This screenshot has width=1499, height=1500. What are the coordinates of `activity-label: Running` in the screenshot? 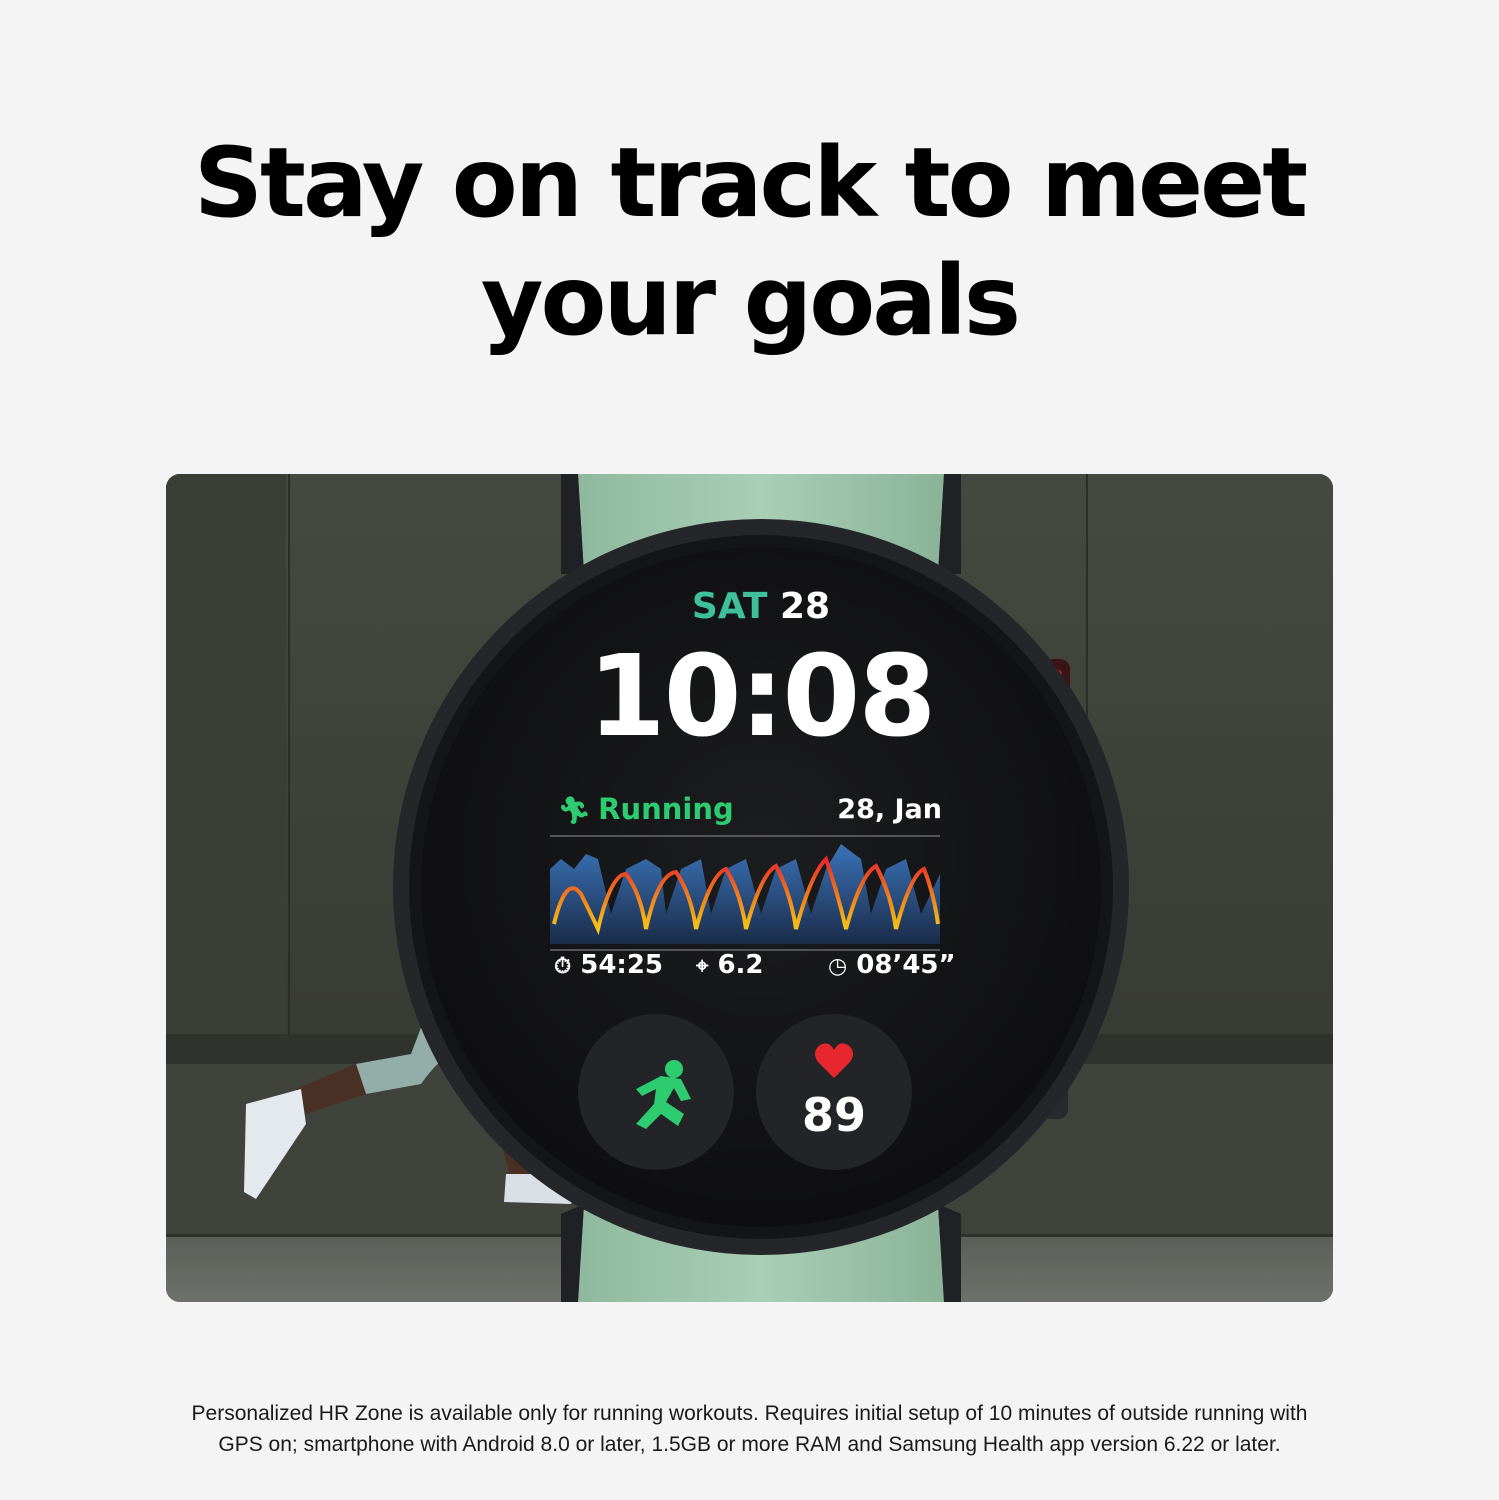 It's located at (666, 809).